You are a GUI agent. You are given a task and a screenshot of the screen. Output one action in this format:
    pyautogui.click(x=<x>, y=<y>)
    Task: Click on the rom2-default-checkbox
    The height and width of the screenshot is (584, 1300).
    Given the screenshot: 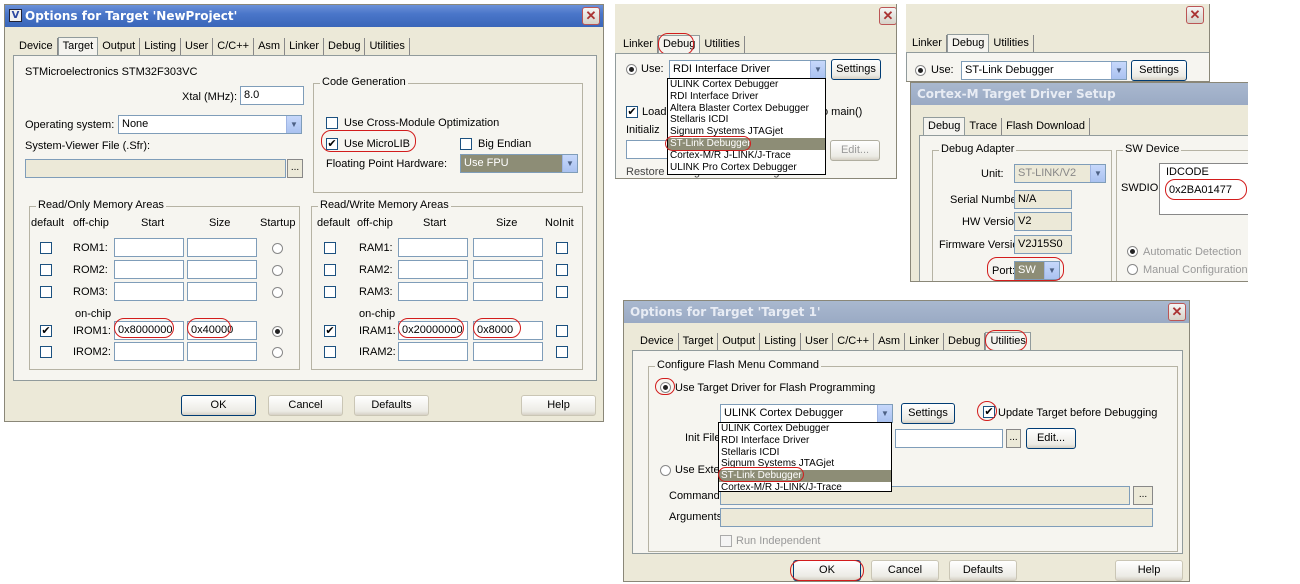 What is the action you would take?
    pyautogui.click(x=46, y=270)
    